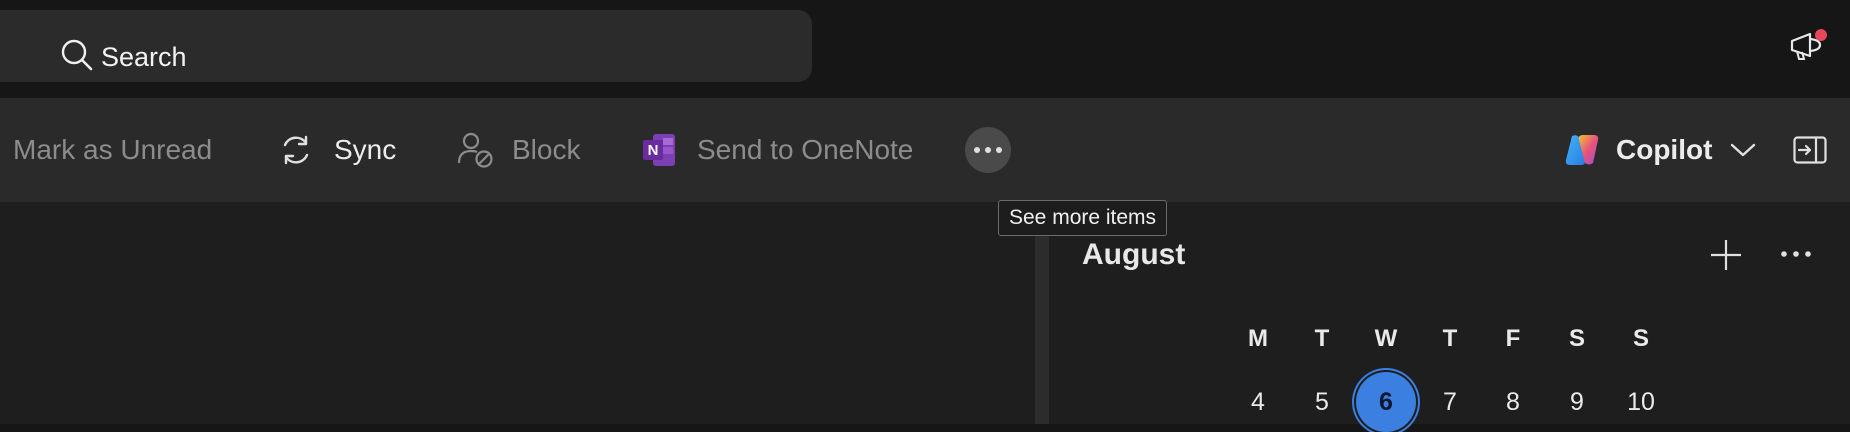  What do you see at coordinates (1582, 150) in the screenshot?
I see `copilot-icon` at bounding box center [1582, 150].